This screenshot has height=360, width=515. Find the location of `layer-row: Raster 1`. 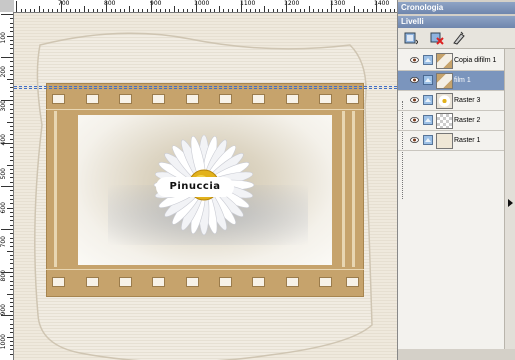

layer-row: Raster 1 is located at coordinates (451, 141).